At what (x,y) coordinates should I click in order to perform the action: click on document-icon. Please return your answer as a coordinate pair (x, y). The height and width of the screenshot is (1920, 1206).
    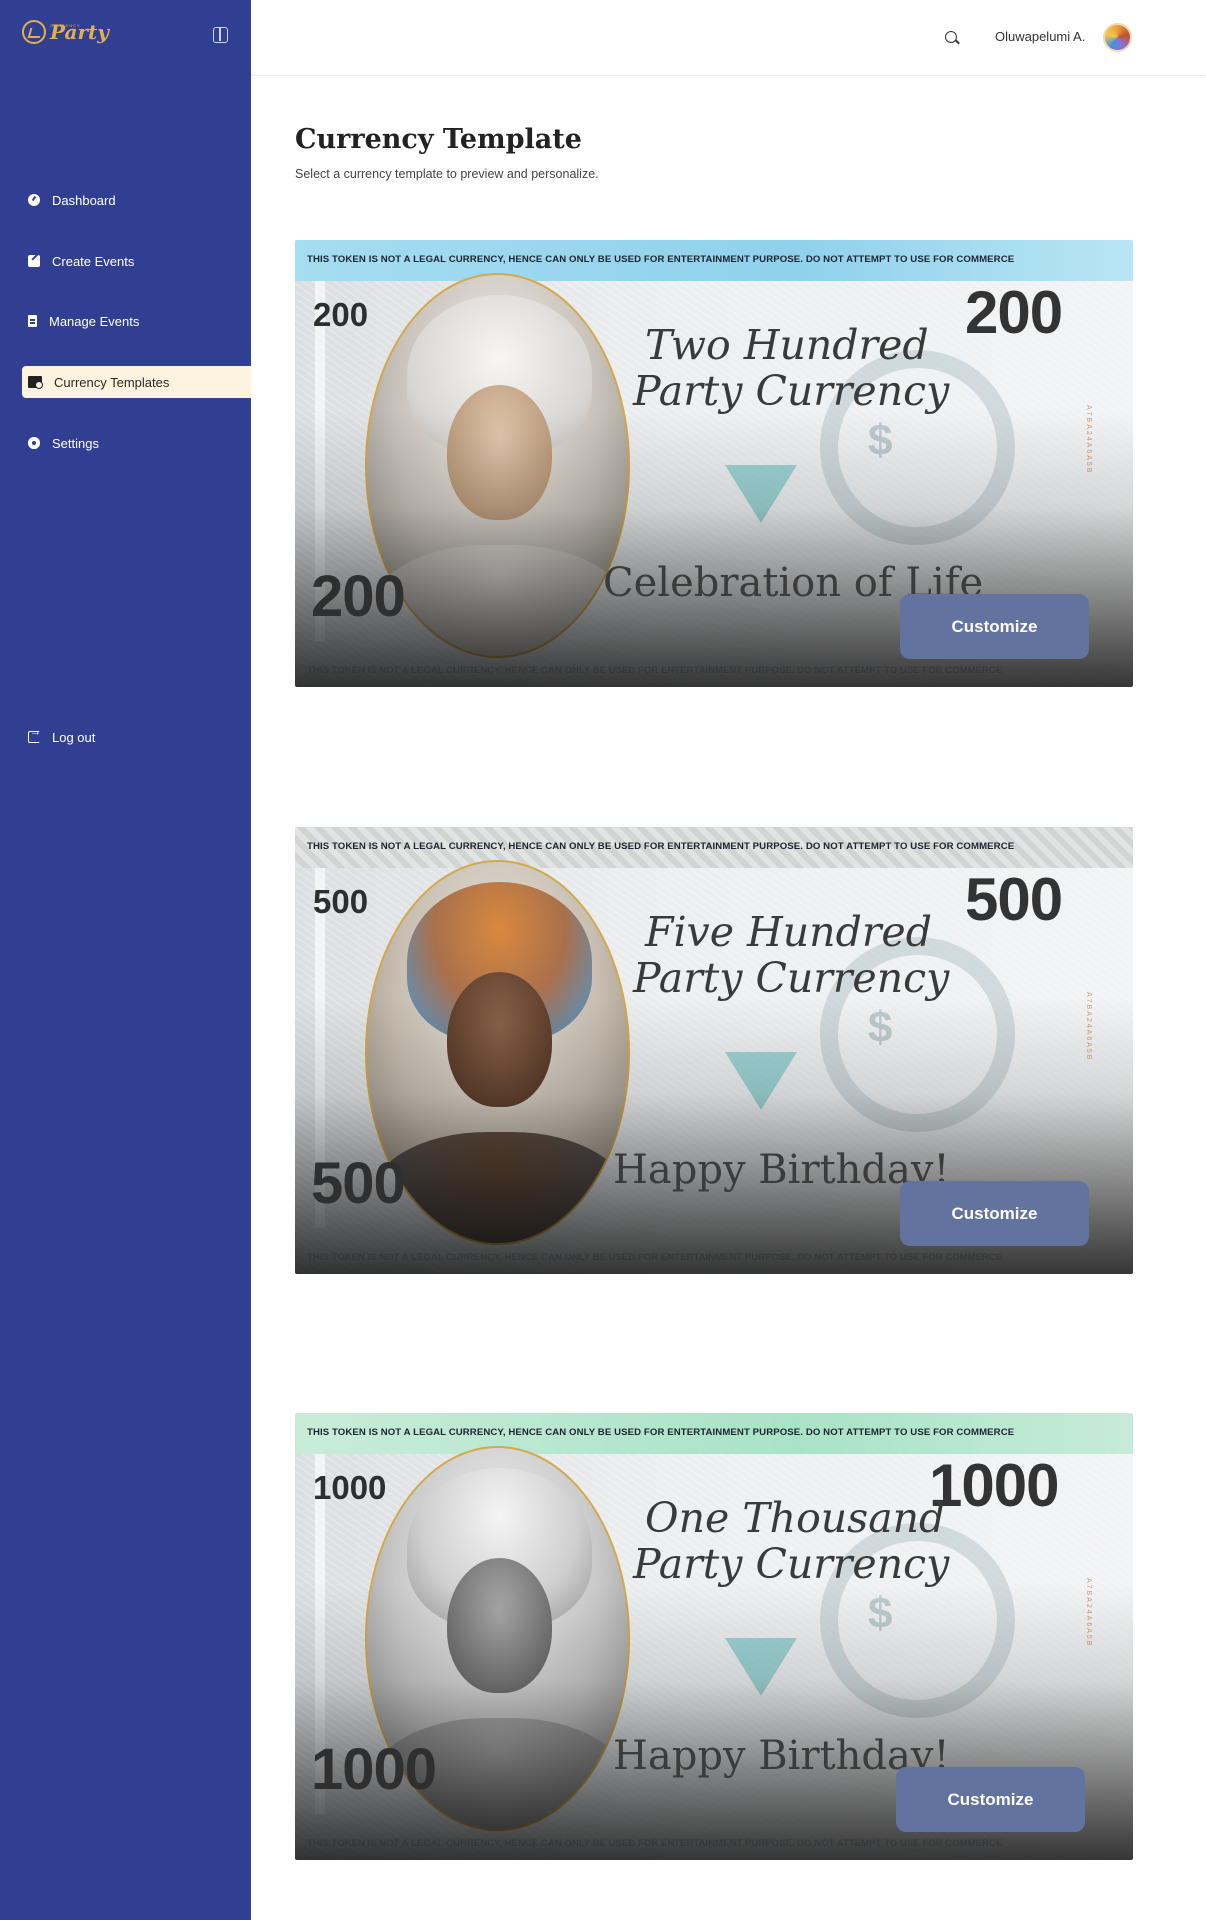
    Looking at the image, I should click on (32, 321).